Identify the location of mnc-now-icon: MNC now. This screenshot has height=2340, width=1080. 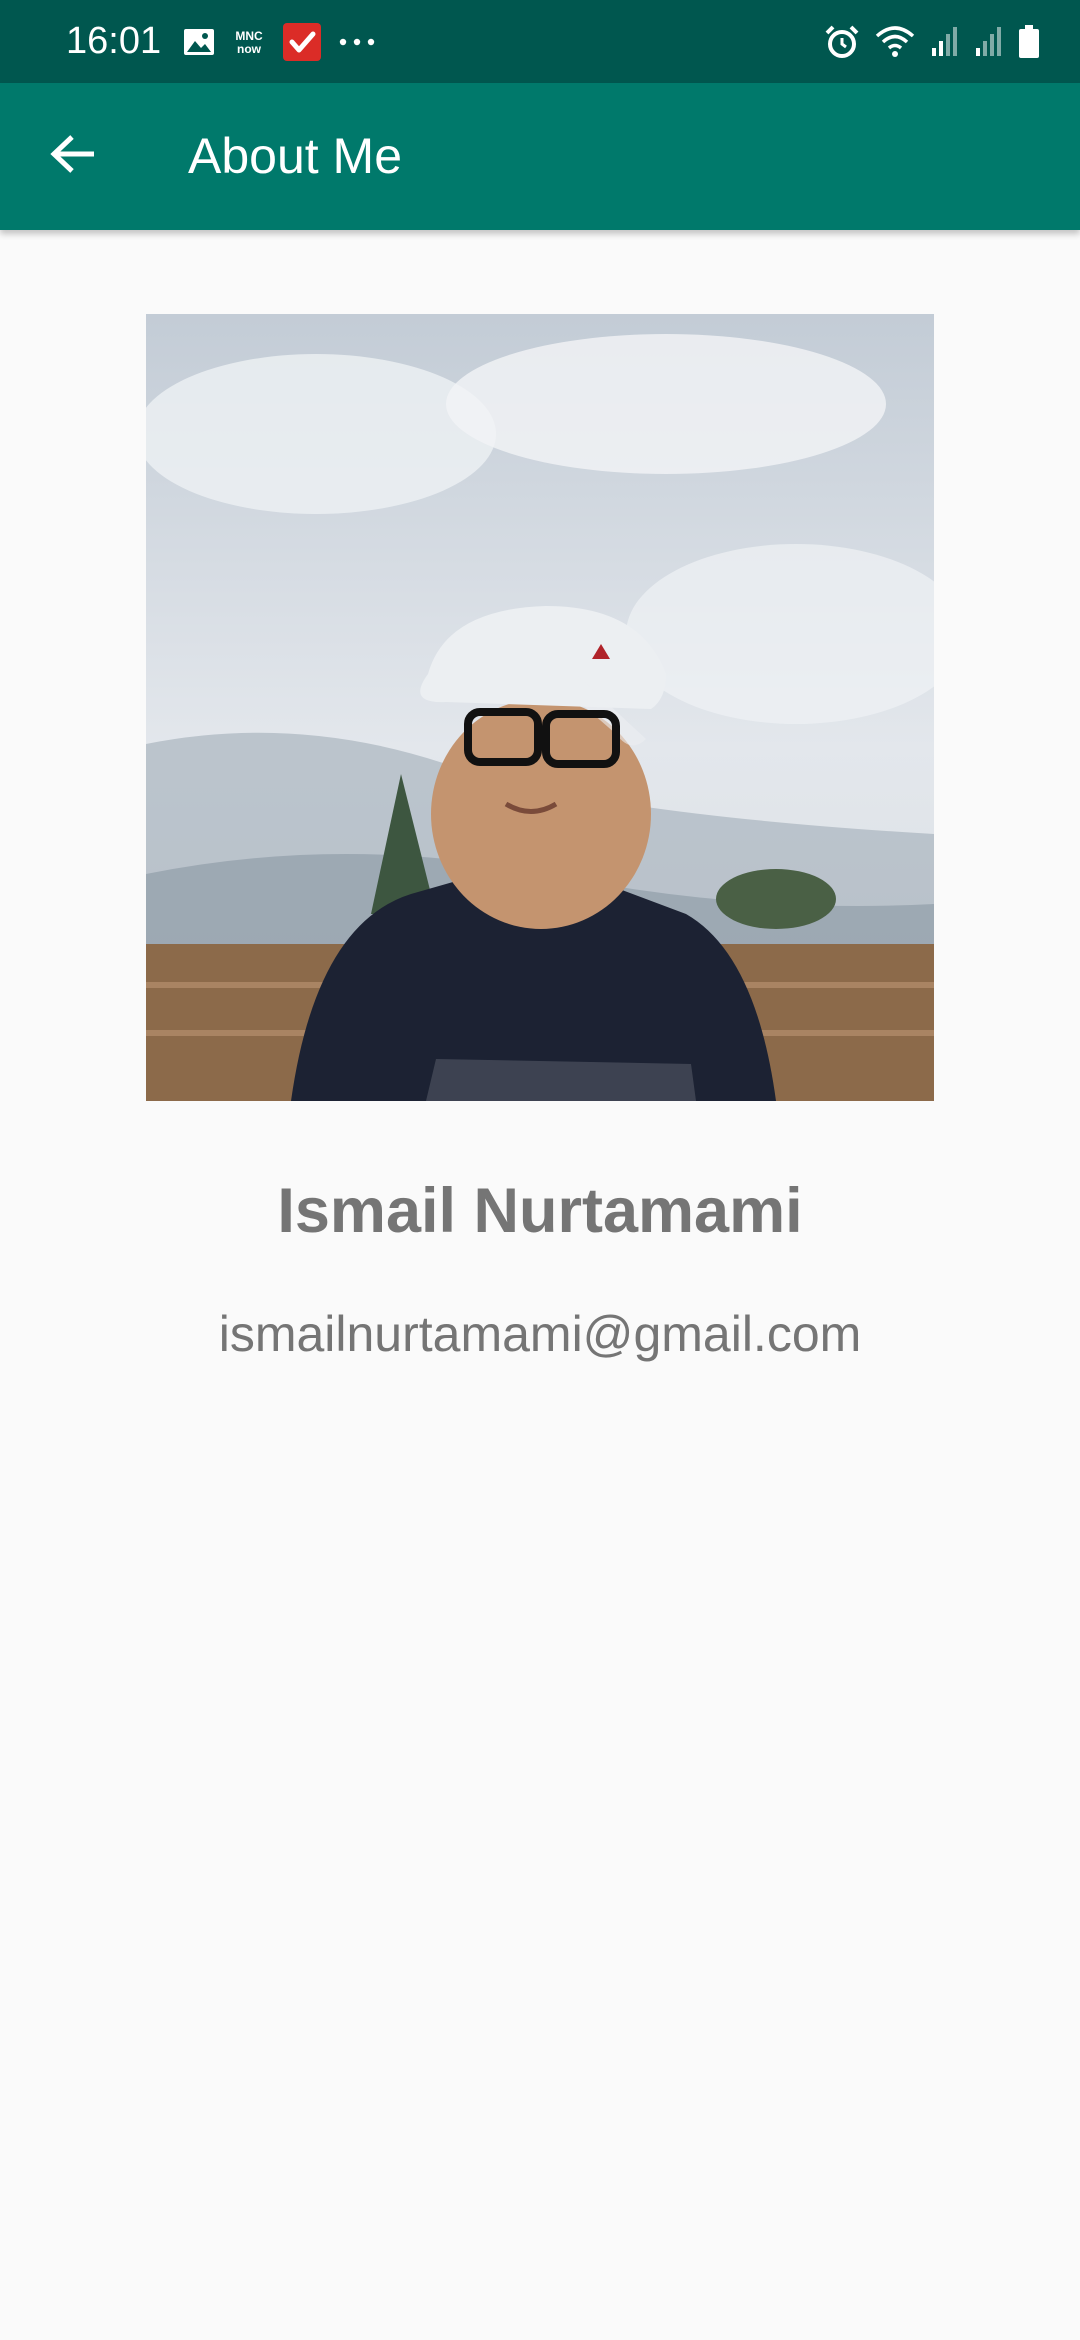
(249, 42).